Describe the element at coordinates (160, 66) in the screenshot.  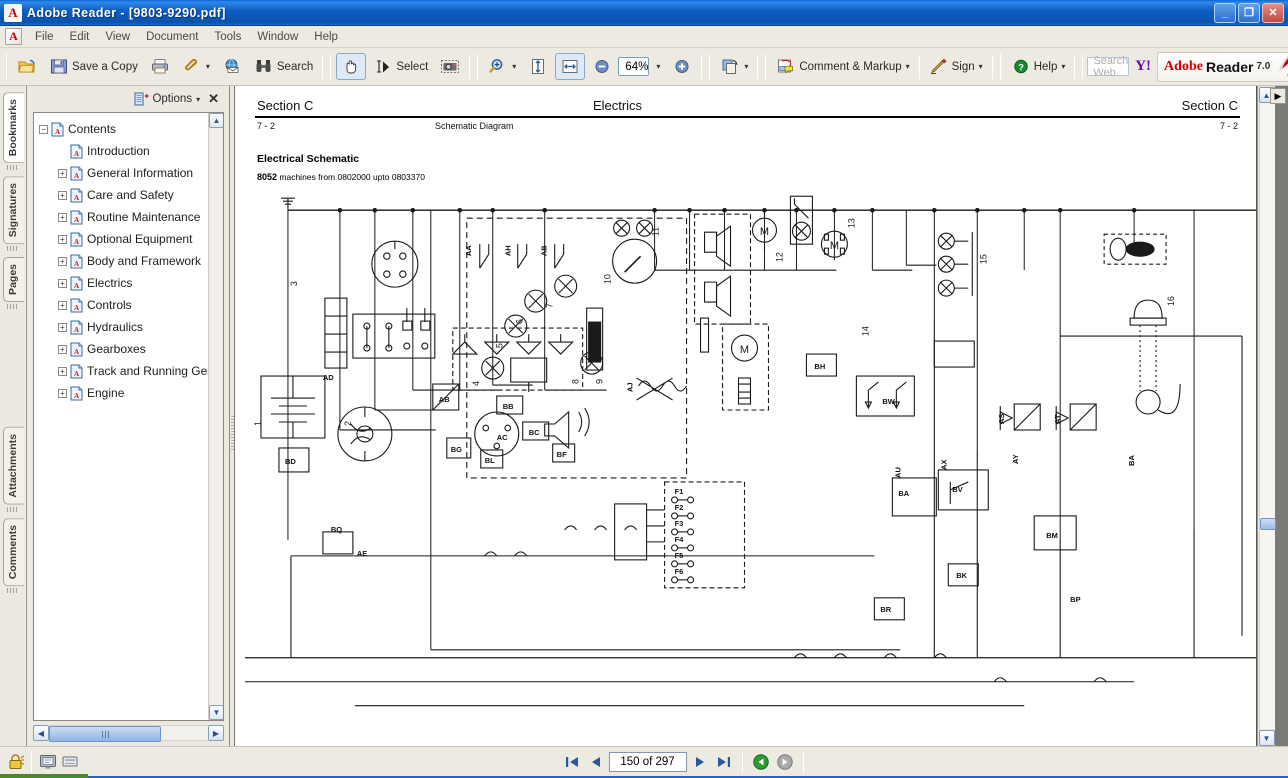
I see `print-button` at that location.